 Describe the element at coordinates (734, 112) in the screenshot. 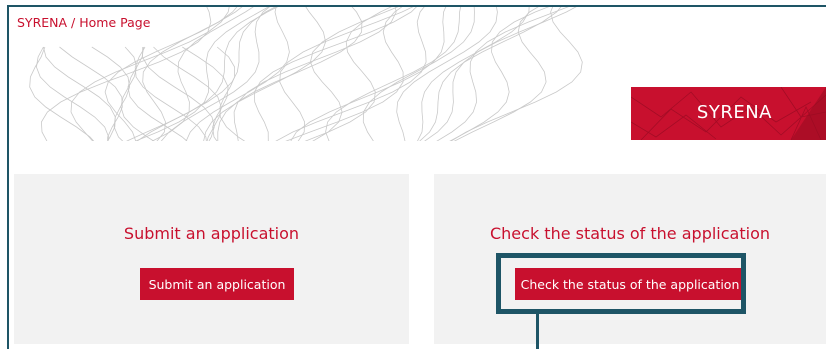

I see `brand-label: SYRENA` at that location.